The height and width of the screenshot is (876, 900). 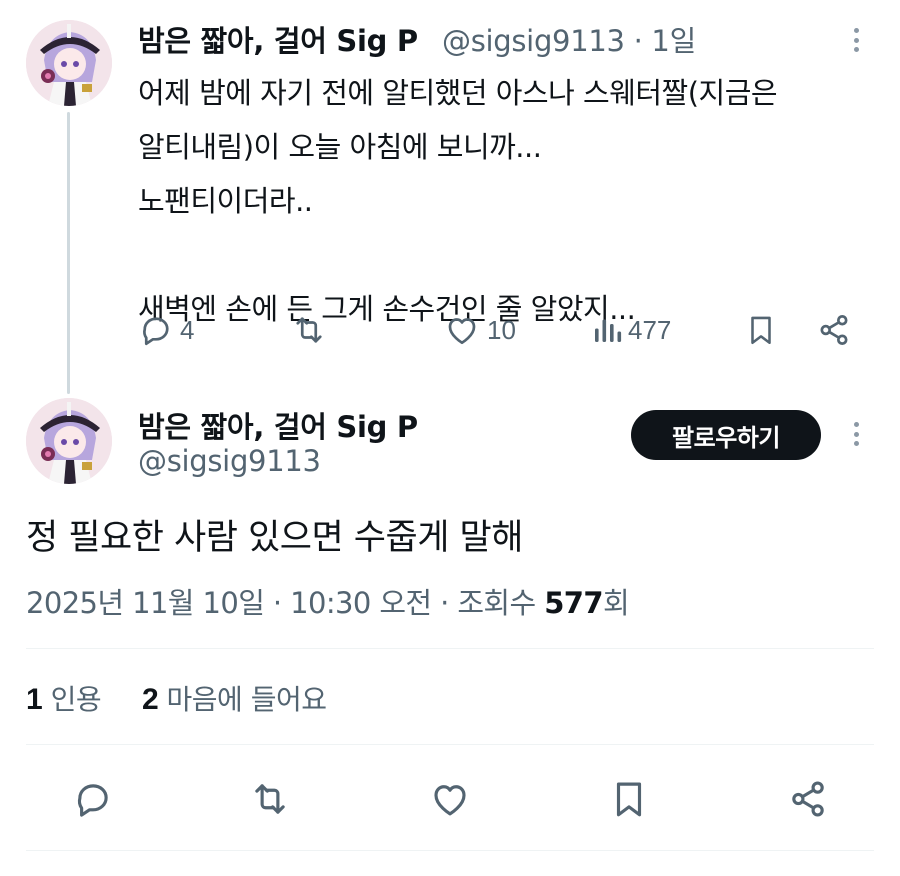 I want to click on tweet-line, so click(x=503, y=255).